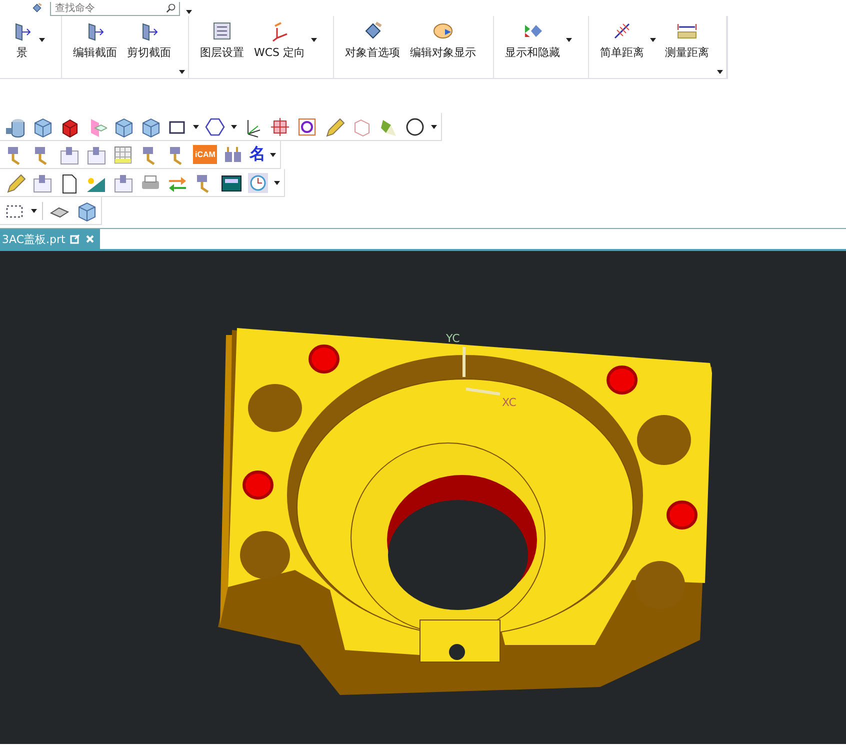 This screenshot has height=749, width=846. What do you see at coordinates (373, 38) in the screenshot?
I see `ribbon-button: 对象首选项` at bounding box center [373, 38].